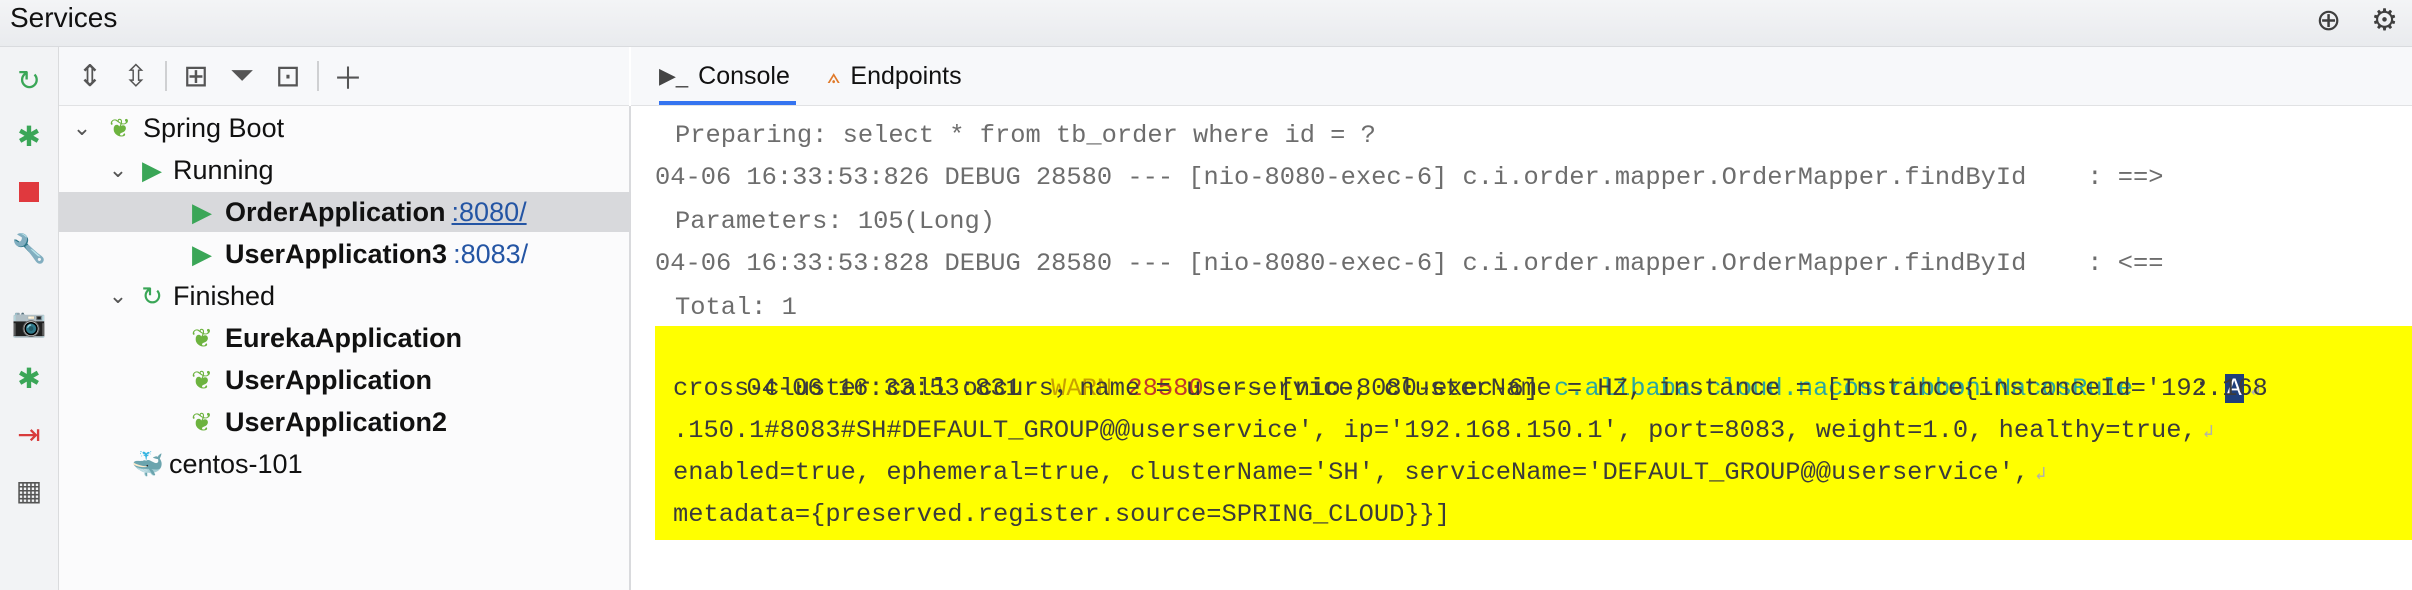 The width and height of the screenshot is (2412, 590). What do you see at coordinates (288, 76) in the screenshot?
I see `new-tab-icon: ⊡` at bounding box center [288, 76].